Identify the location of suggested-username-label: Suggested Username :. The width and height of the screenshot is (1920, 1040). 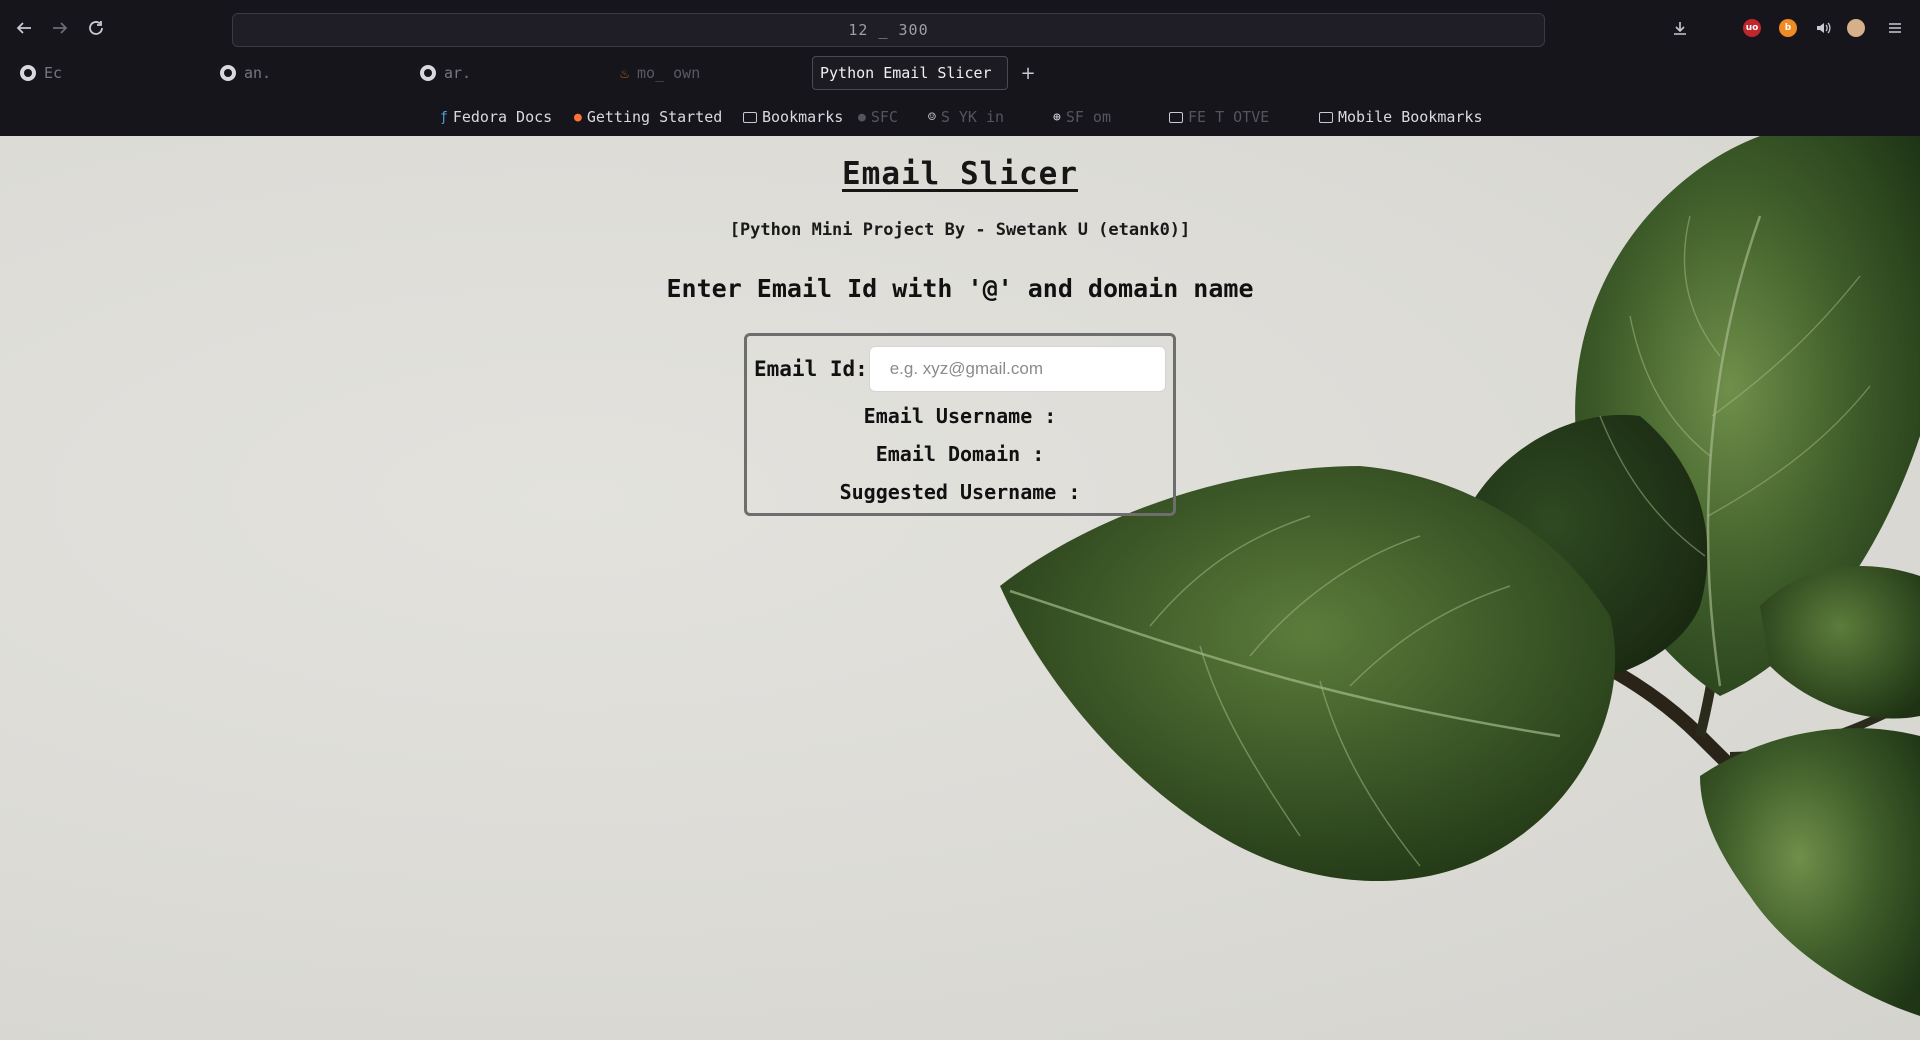
(960, 492).